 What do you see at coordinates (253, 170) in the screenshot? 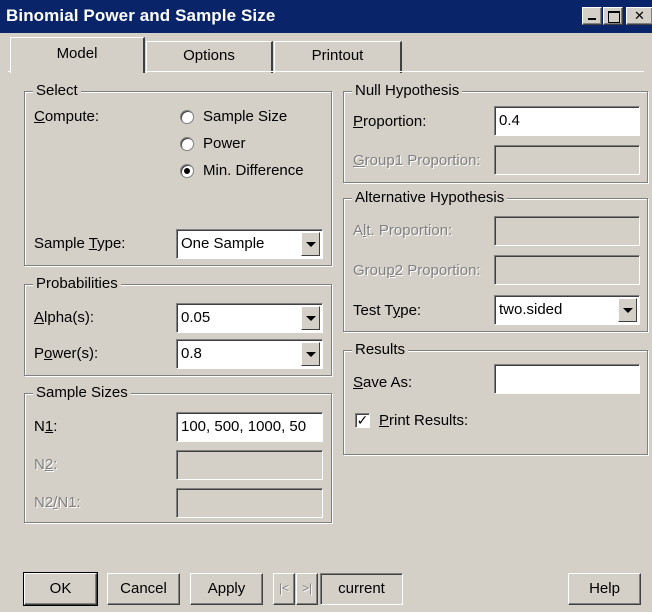
I see `radio-min-difference-label: Min. Difference` at bounding box center [253, 170].